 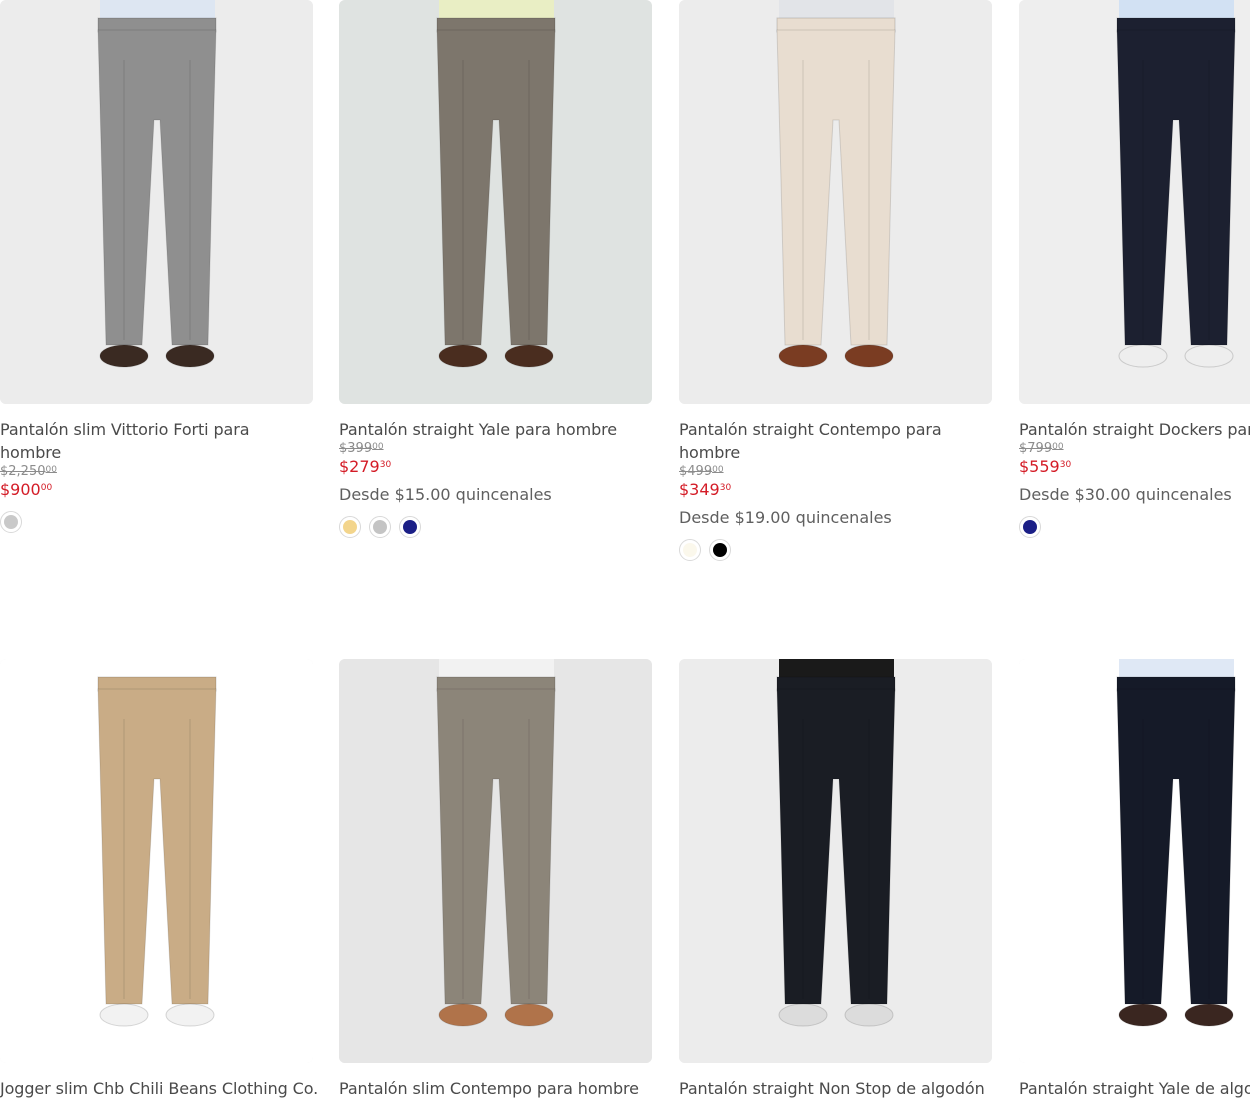 What do you see at coordinates (705, 489) in the screenshot?
I see `sale-price: $34930` at bounding box center [705, 489].